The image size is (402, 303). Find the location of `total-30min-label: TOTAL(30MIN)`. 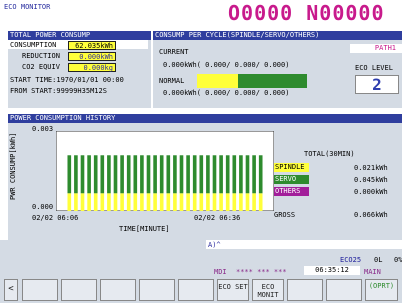

total-30min-label: TOTAL(30MIN) is located at coordinates (329, 154).